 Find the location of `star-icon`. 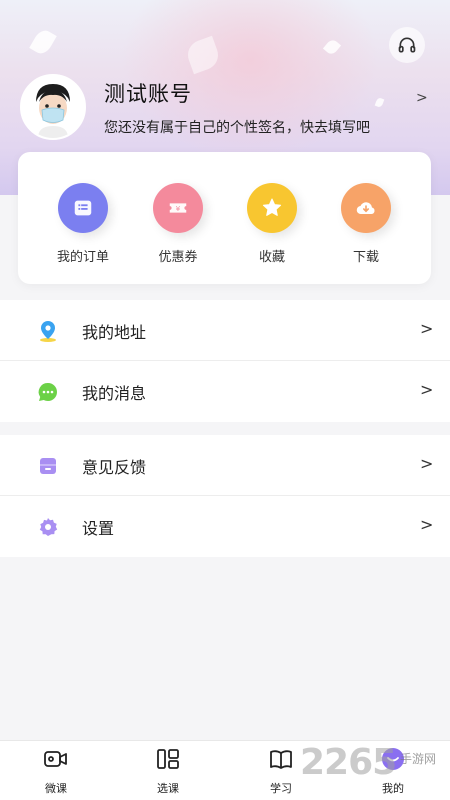

star-icon is located at coordinates (272, 207).